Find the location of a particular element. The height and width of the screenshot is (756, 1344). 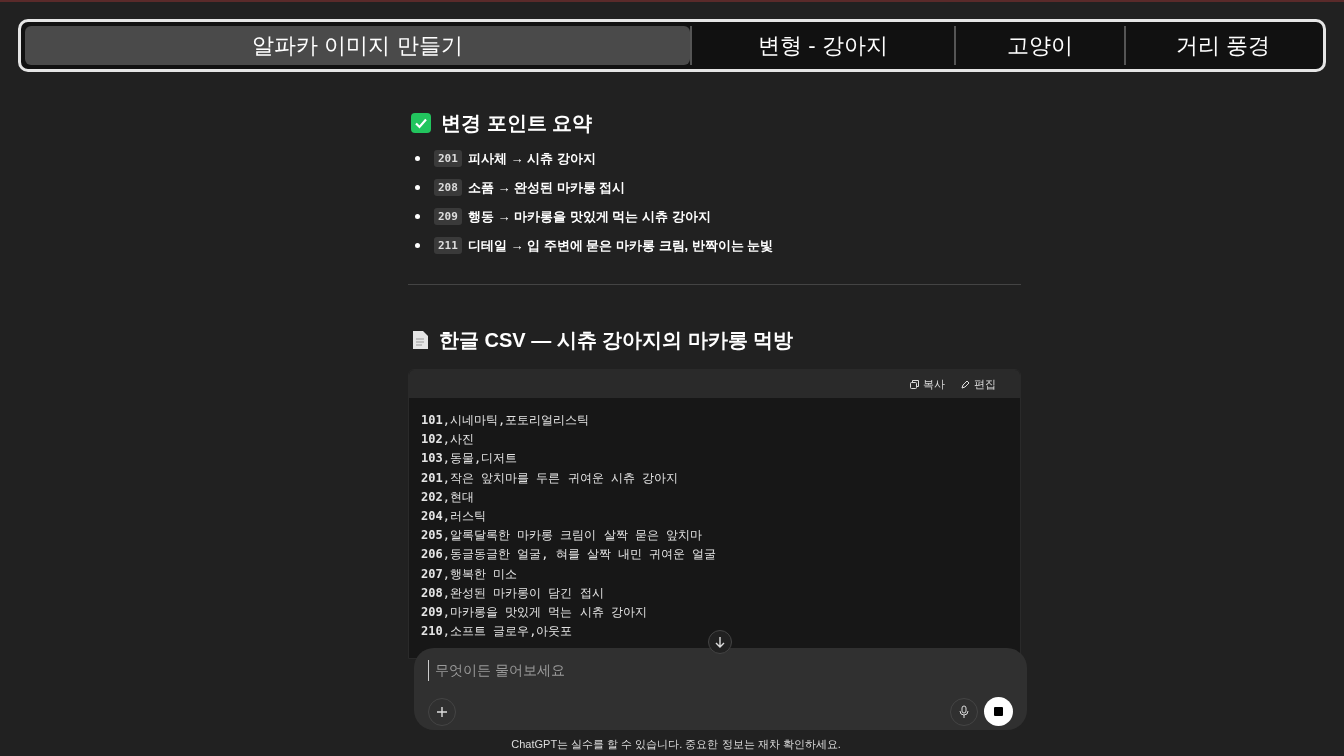

input-field: 무엇이든 물어보세요 is located at coordinates (720, 670).